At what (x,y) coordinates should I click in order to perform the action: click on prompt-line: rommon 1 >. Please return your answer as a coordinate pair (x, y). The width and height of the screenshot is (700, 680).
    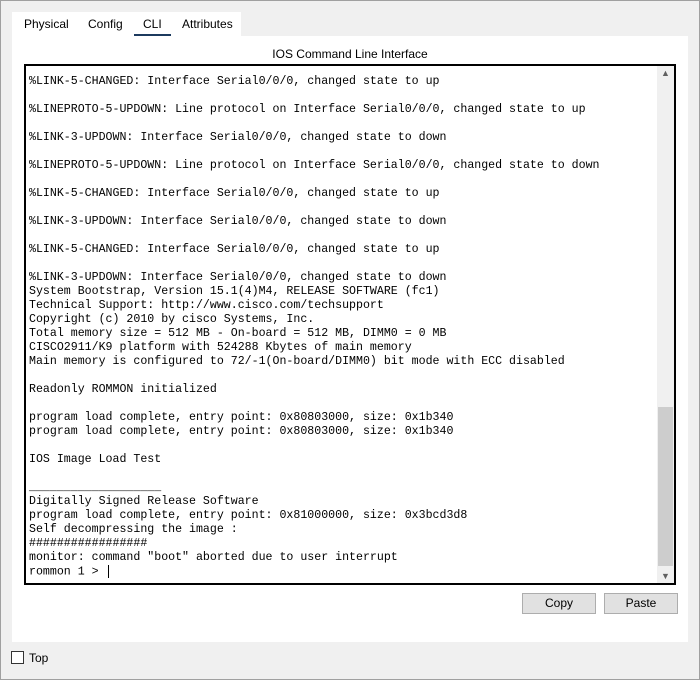
    Looking at the image, I should click on (331, 572).